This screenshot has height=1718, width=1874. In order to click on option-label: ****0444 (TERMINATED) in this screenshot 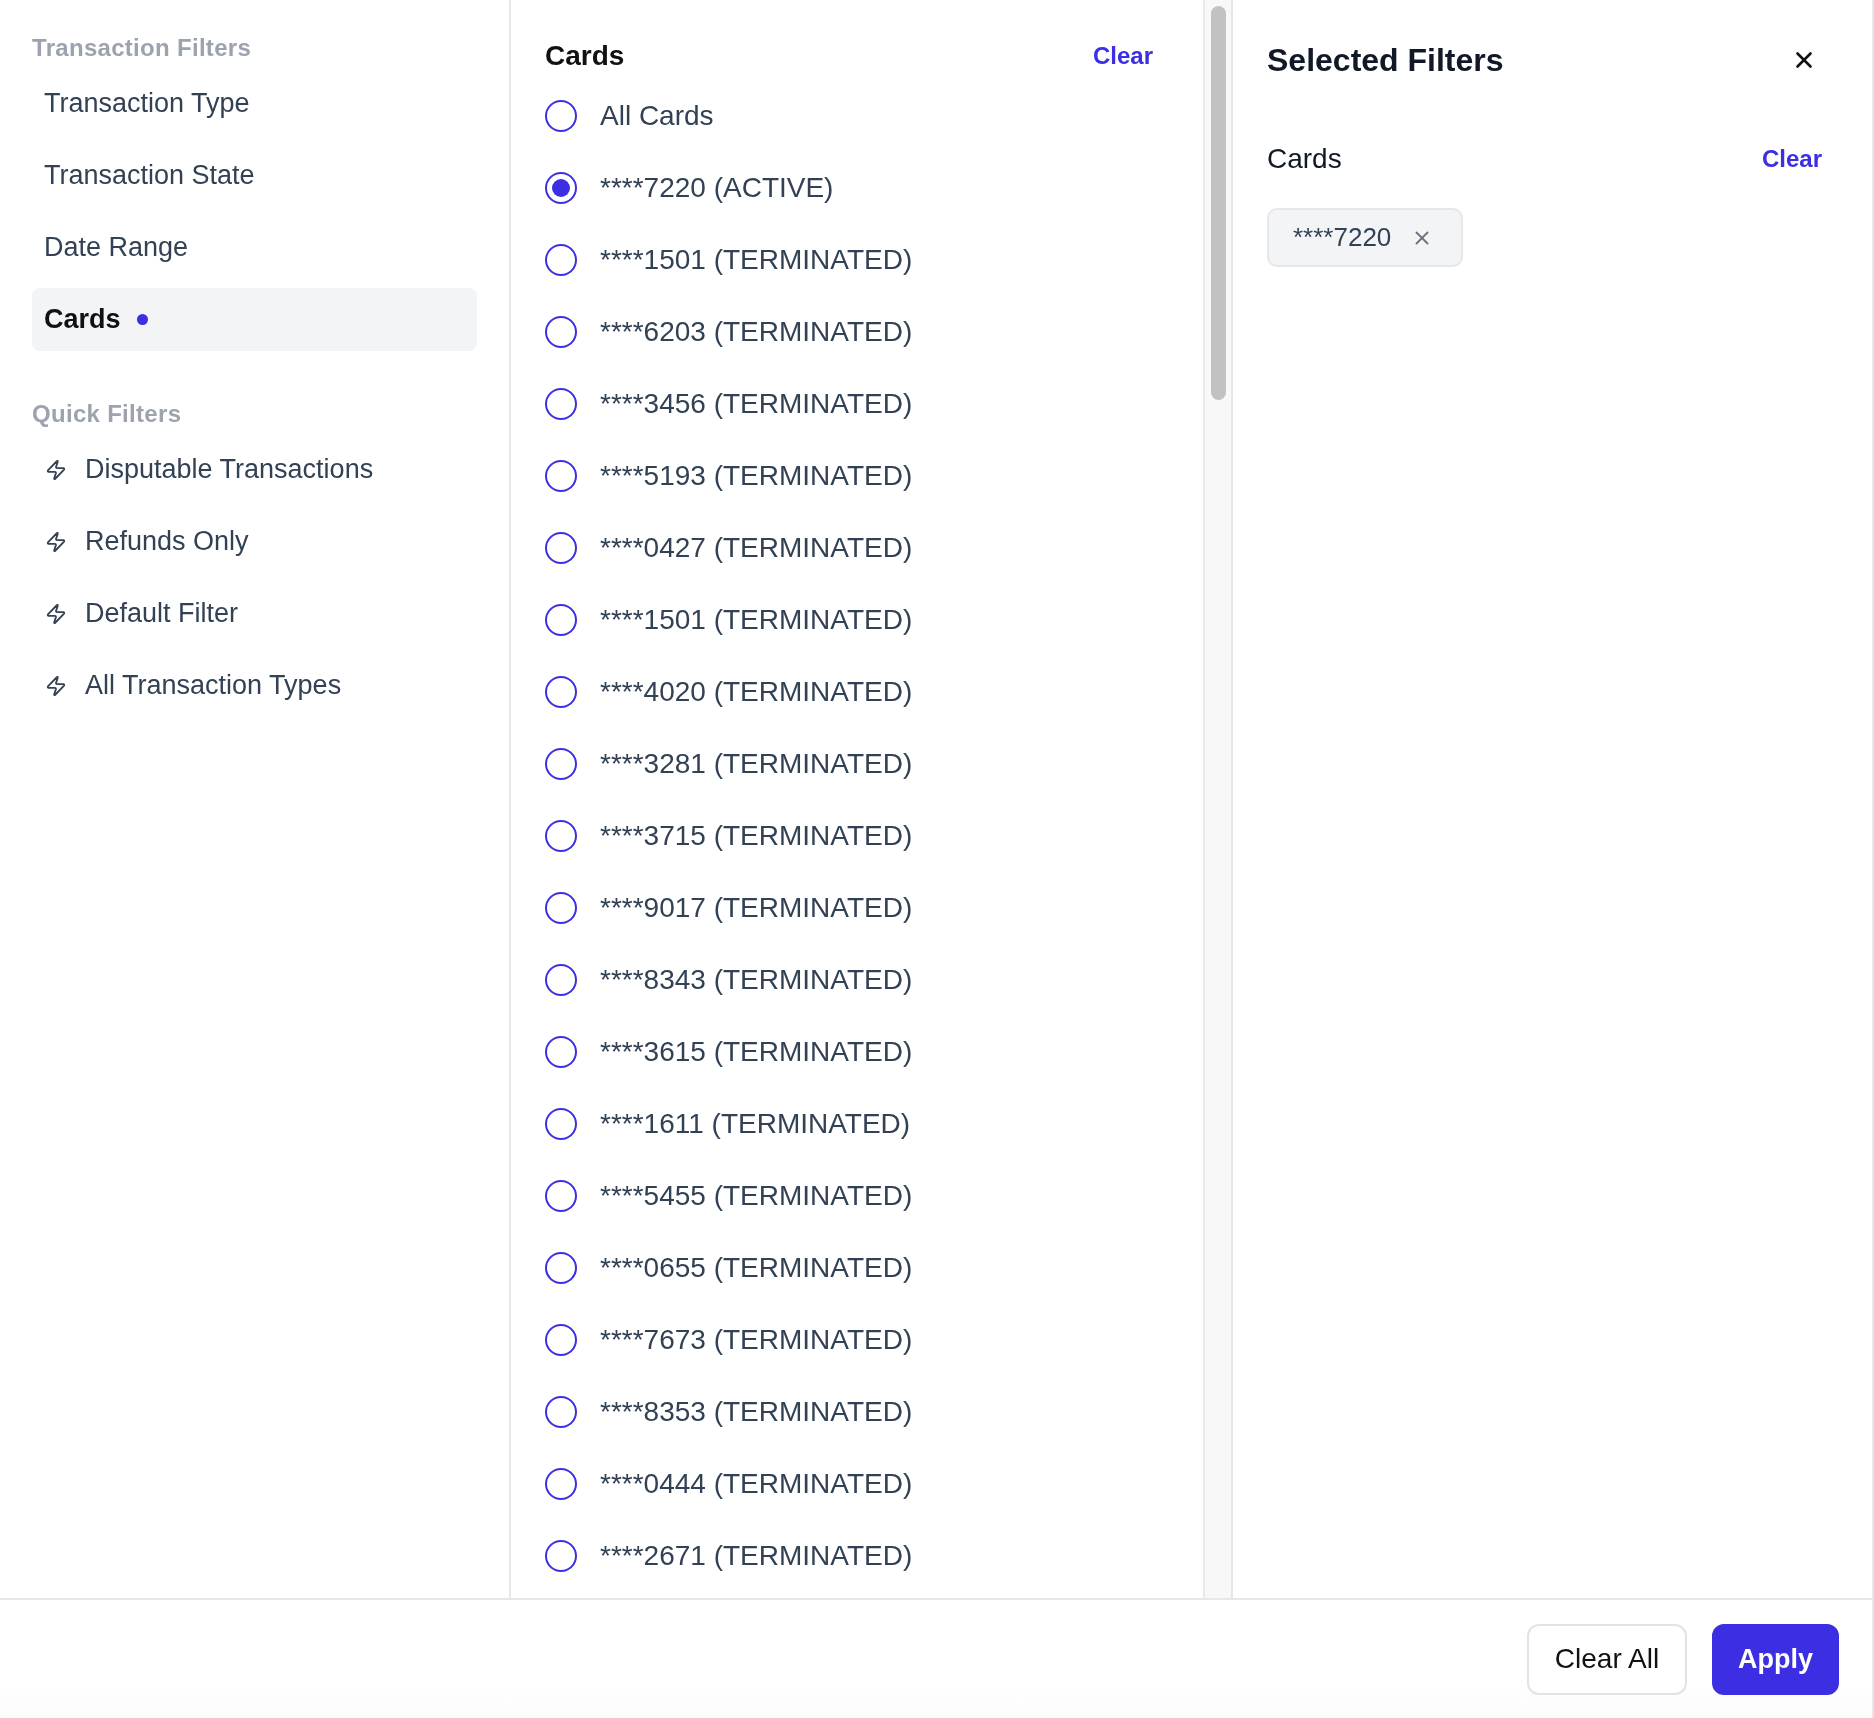, I will do `click(756, 1484)`.